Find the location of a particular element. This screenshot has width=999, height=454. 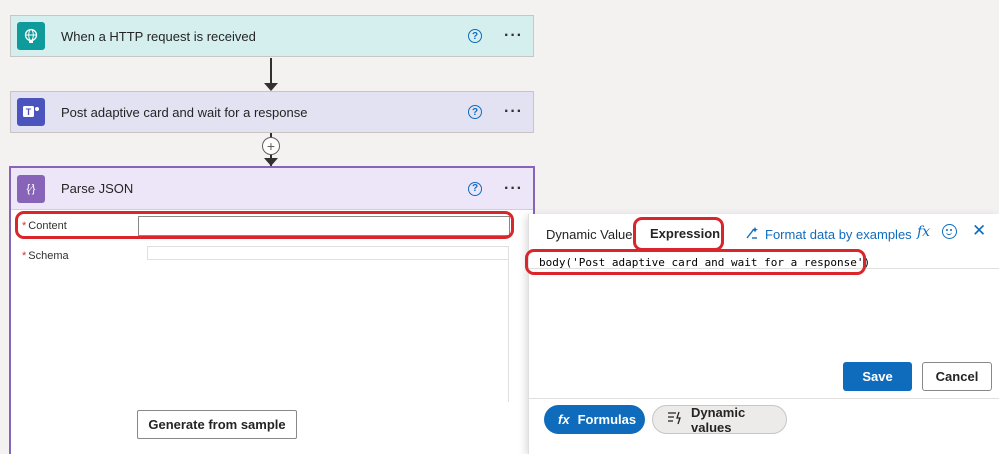

format-data-link: Format data by examples is located at coordinates (828, 234).